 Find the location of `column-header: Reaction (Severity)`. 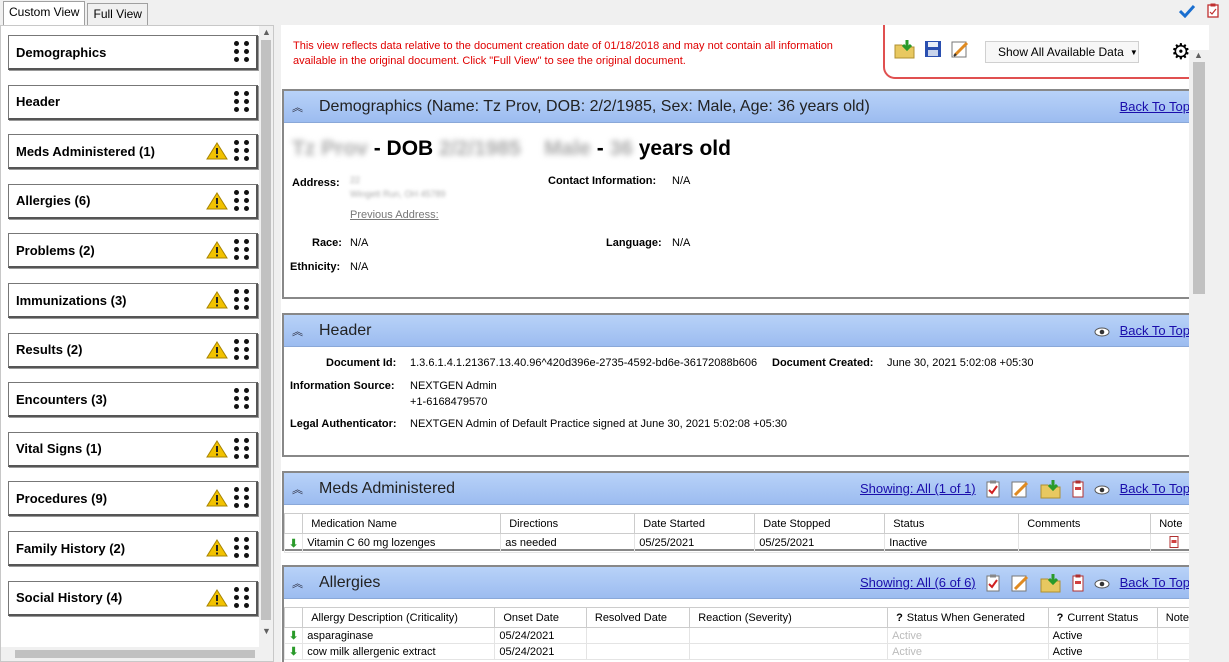

column-header: Reaction (Severity) is located at coordinates (789, 617).